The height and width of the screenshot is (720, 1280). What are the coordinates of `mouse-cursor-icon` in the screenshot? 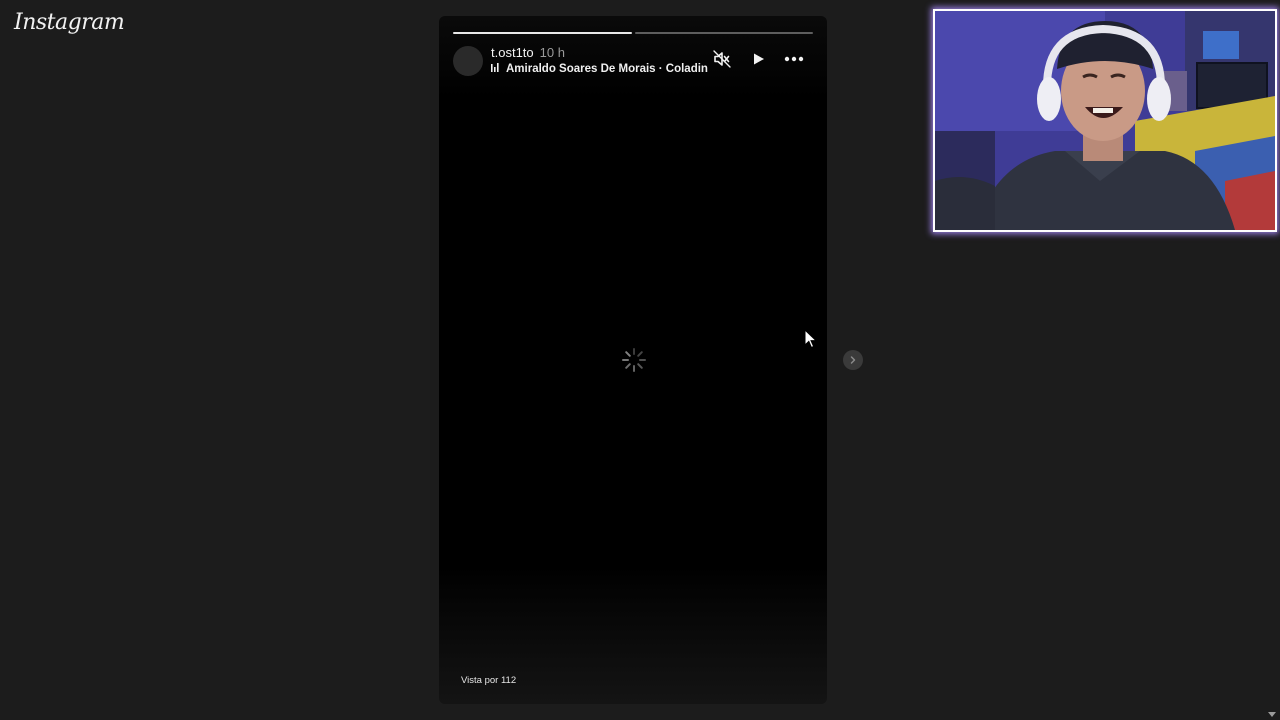 It's located at (811, 339).